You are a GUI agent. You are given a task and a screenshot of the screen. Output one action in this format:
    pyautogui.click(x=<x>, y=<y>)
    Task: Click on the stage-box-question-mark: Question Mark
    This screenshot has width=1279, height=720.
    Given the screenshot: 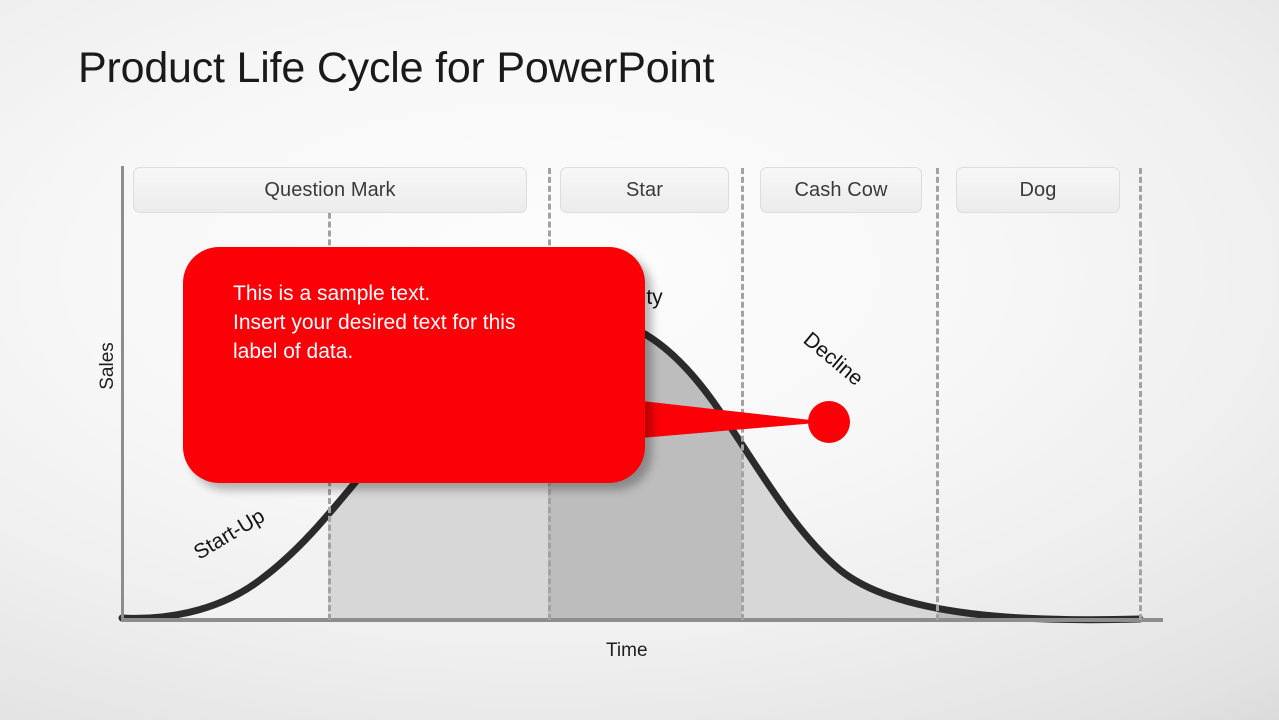 What is the action you would take?
    pyautogui.click(x=330, y=190)
    